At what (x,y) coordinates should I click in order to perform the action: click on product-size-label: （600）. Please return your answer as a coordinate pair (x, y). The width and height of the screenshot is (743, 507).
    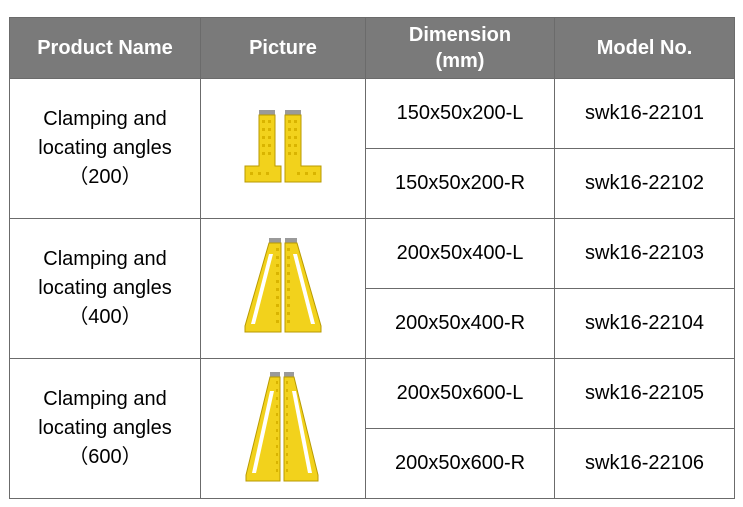
    Looking at the image, I should click on (105, 457).